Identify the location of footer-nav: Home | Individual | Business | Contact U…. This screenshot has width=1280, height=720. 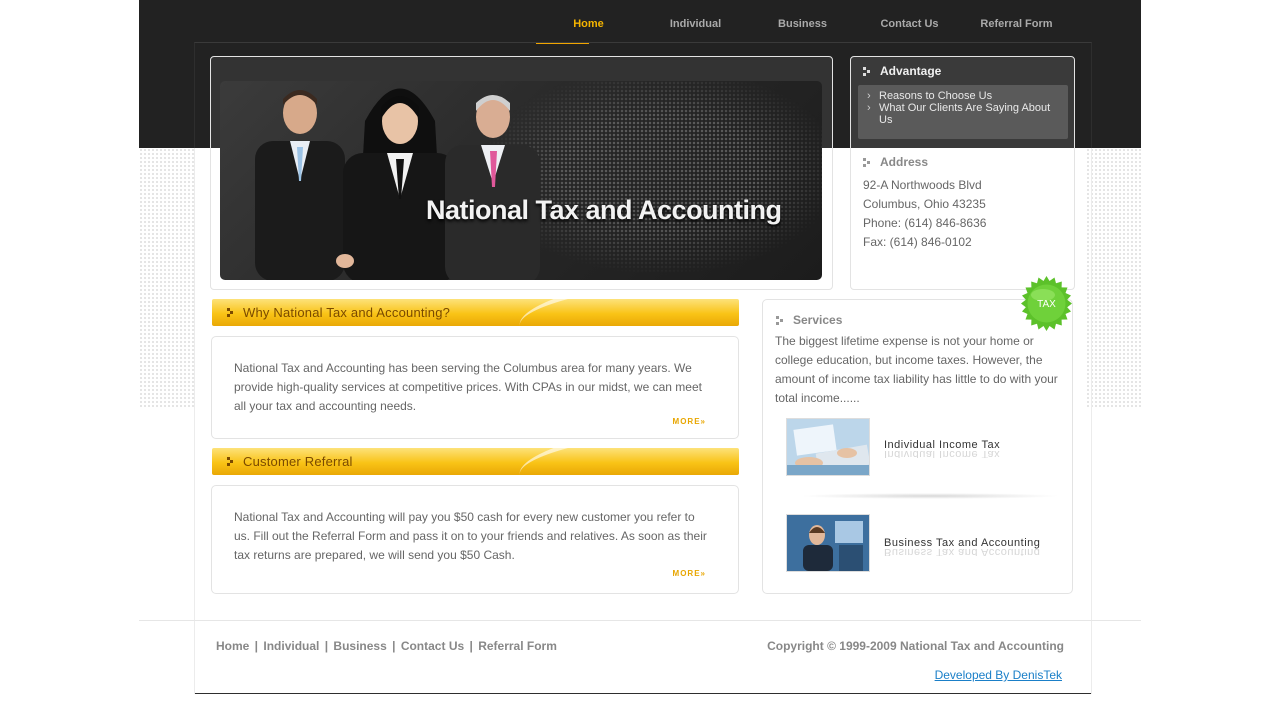
(386, 646).